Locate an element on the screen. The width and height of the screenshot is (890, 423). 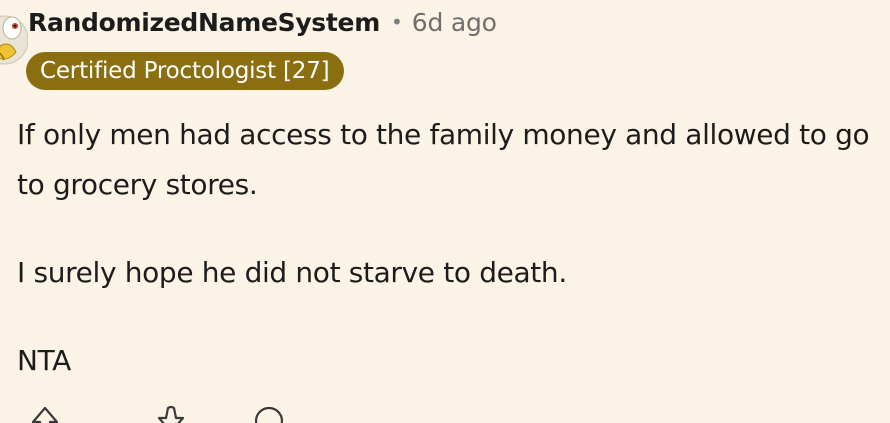
comment-action-bar is located at coordinates (445, 413).